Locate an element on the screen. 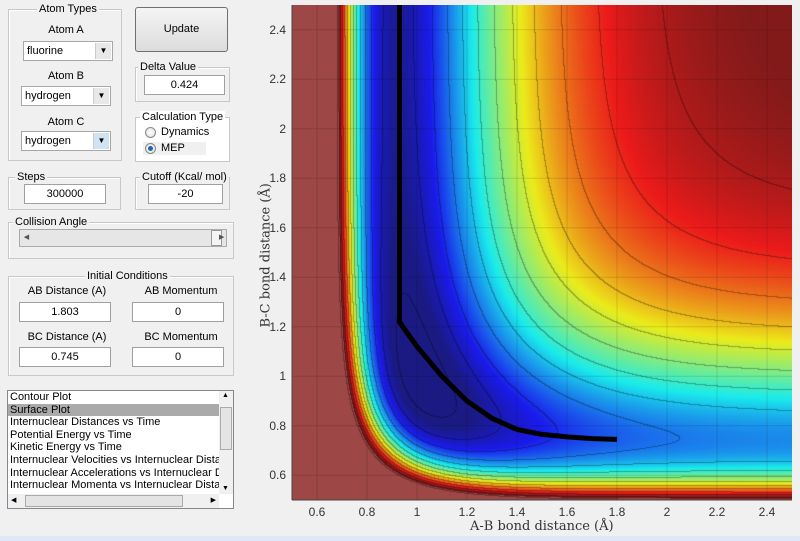 This screenshot has height=541, width=800. x-tick-label: 1.4 is located at coordinates (517, 512).